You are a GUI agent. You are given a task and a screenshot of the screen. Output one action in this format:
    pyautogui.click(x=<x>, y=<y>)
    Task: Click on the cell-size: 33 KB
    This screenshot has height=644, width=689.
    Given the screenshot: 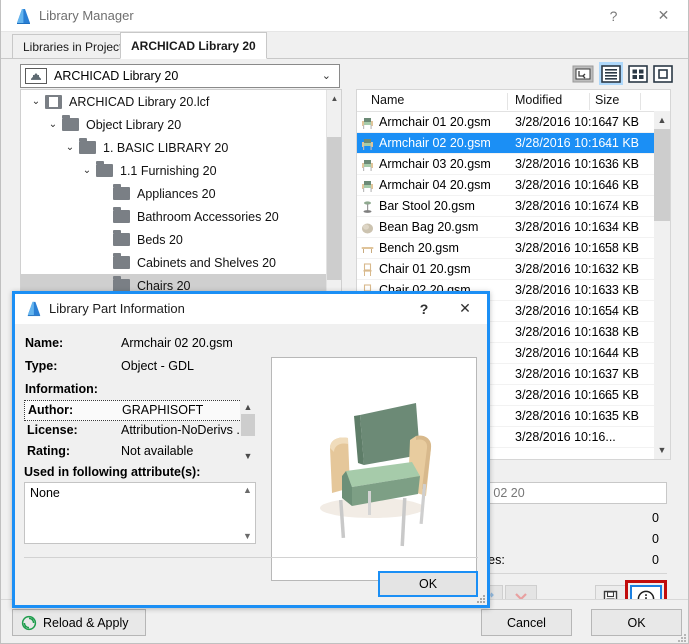 What is the action you would take?
    pyautogui.click(x=621, y=290)
    